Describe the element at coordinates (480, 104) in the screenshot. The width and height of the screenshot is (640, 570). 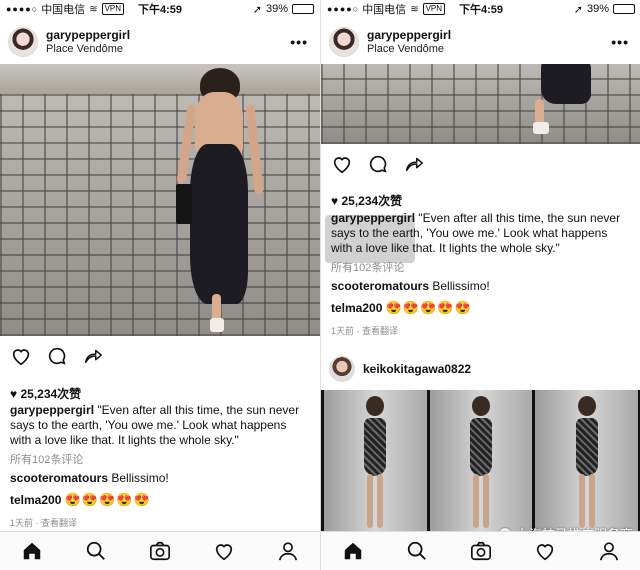
I see `post-photo` at that location.